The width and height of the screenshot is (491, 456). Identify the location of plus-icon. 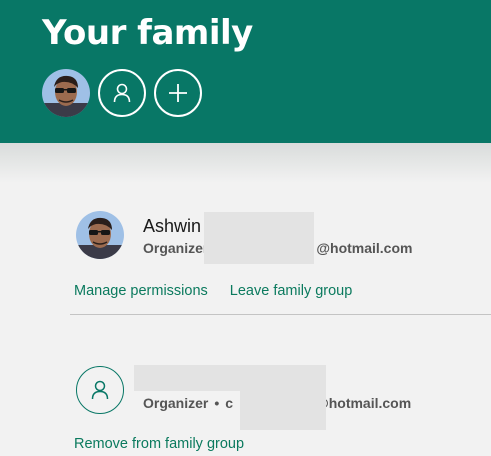
(178, 93).